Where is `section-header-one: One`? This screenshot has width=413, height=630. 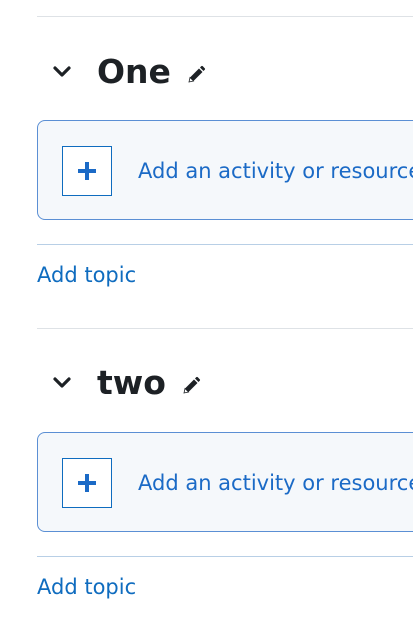
section-header-one: One is located at coordinates (128, 72).